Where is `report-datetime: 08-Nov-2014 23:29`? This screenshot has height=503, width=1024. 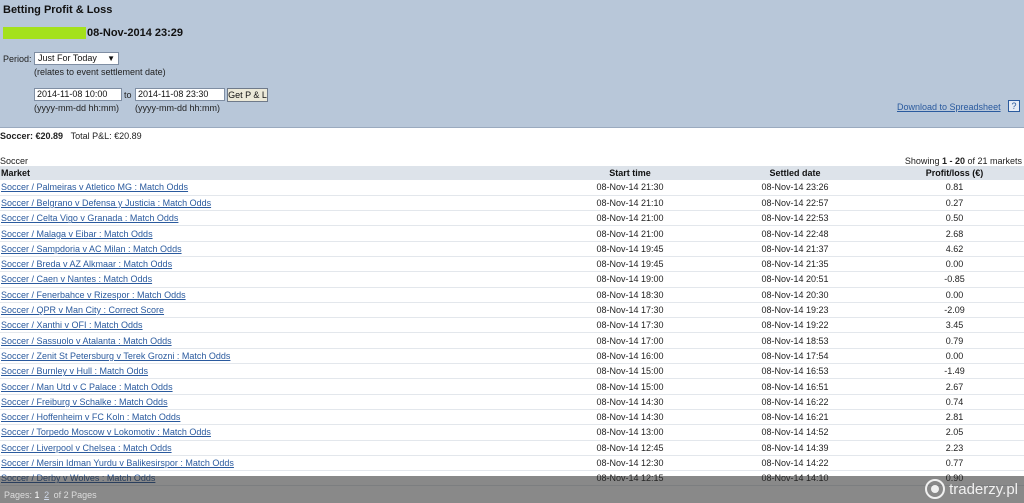 report-datetime: 08-Nov-2014 23:29 is located at coordinates (135, 33).